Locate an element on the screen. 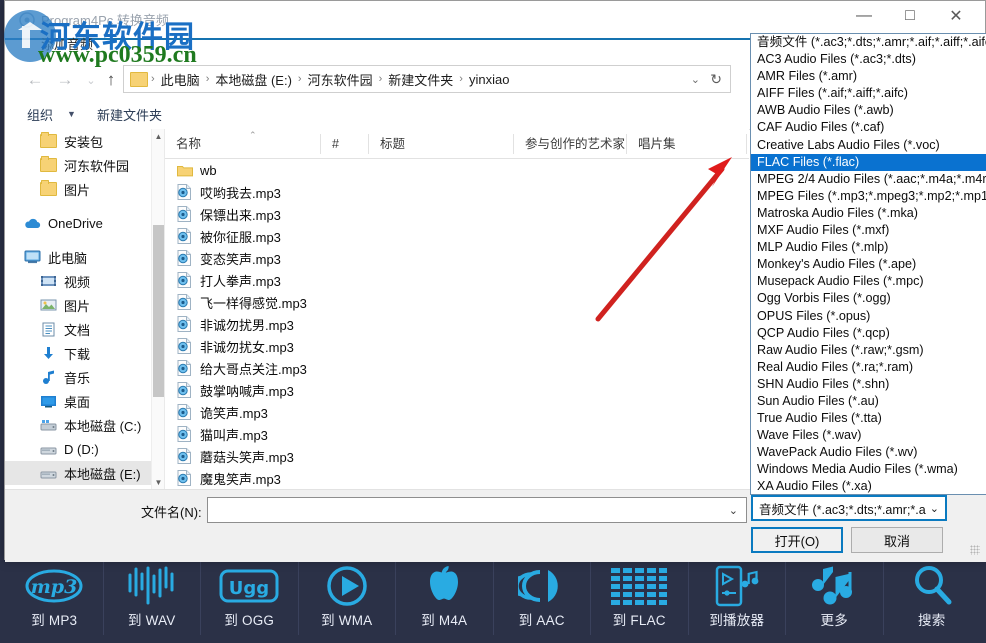 The width and height of the screenshot is (986, 643). forward-button: → is located at coordinates (65, 80).